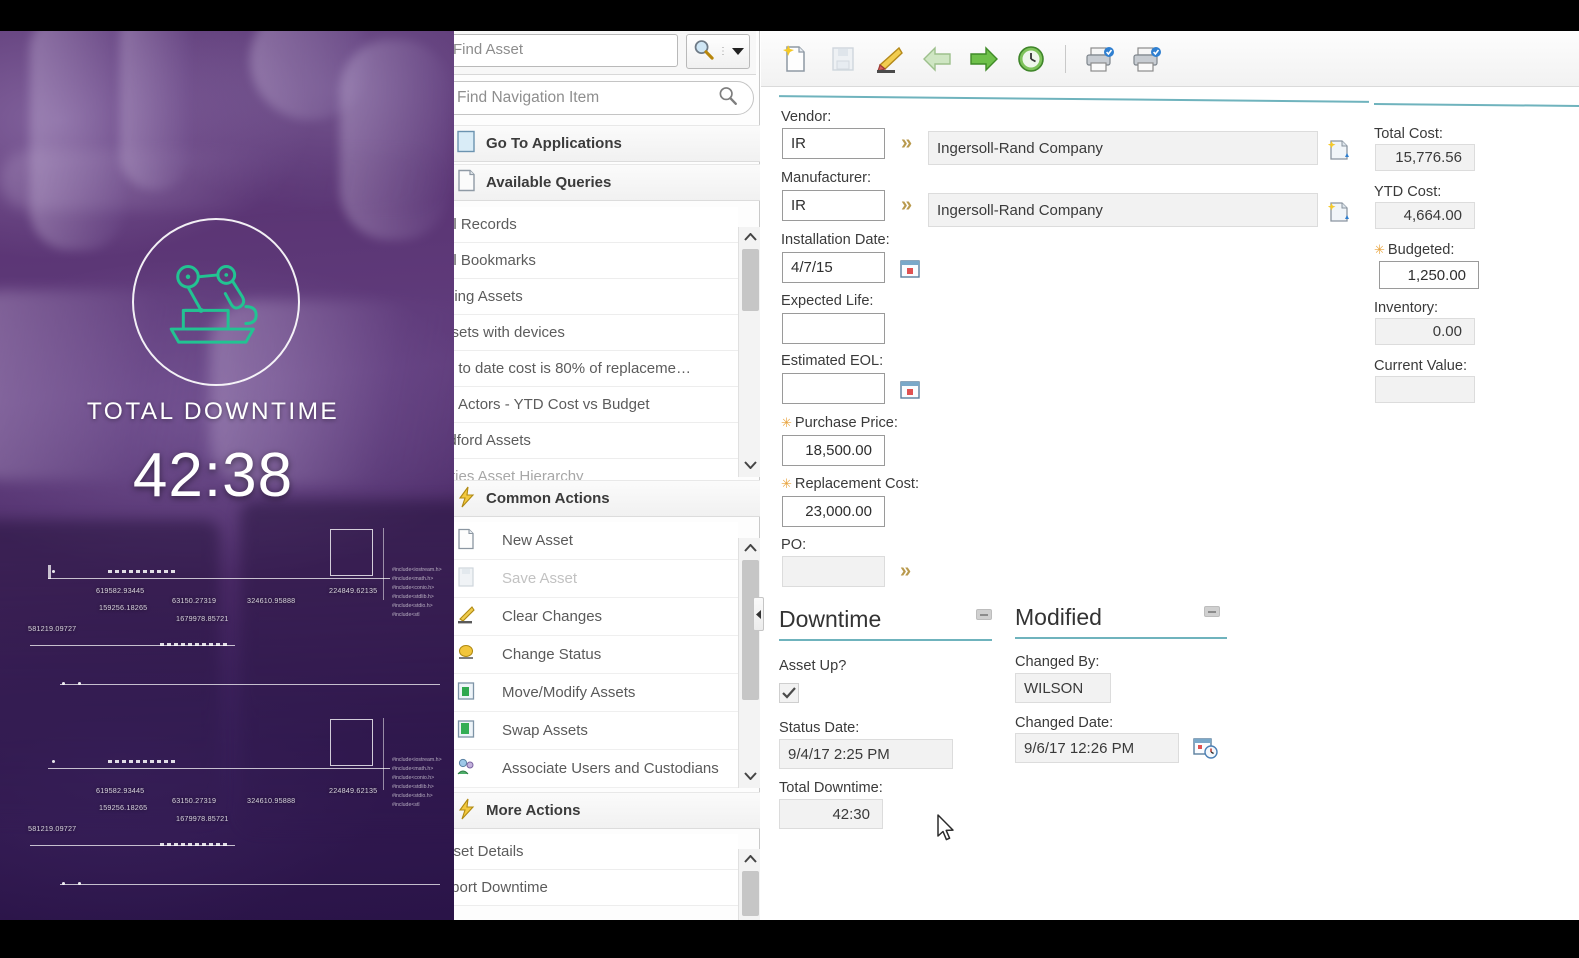 This screenshot has height=958, width=1579. What do you see at coordinates (749, 352) in the screenshot?
I see `queries-scrollbar` at bounding box center [749, 352].